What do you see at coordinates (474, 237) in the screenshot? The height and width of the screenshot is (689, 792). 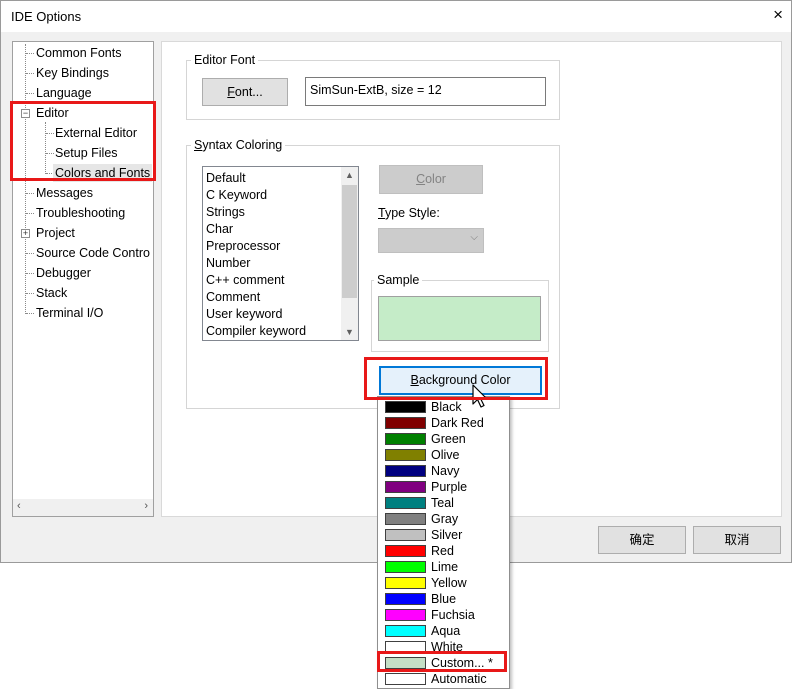 I see `chevron-down-icon: ⌵` at bounding box center [474, 237].